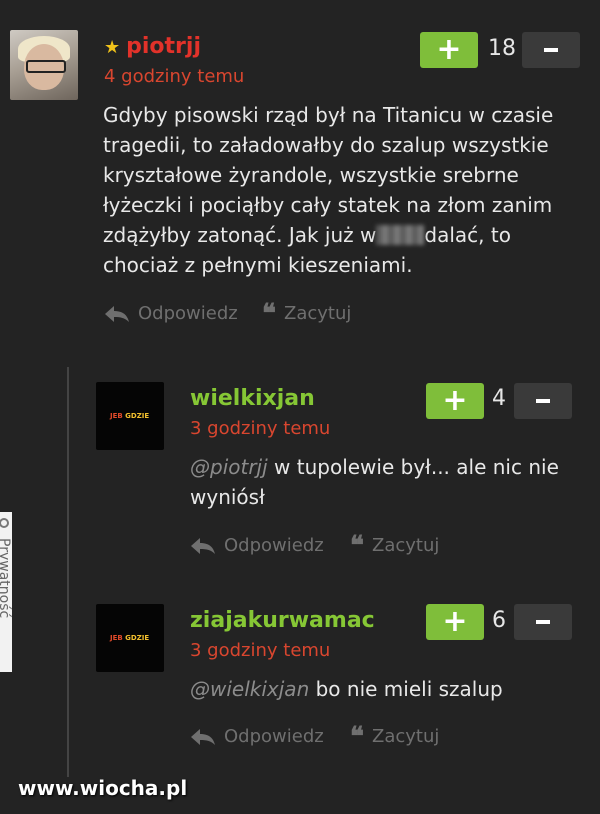  I want to click on comment-line: wyniósł, so click(227, 497).